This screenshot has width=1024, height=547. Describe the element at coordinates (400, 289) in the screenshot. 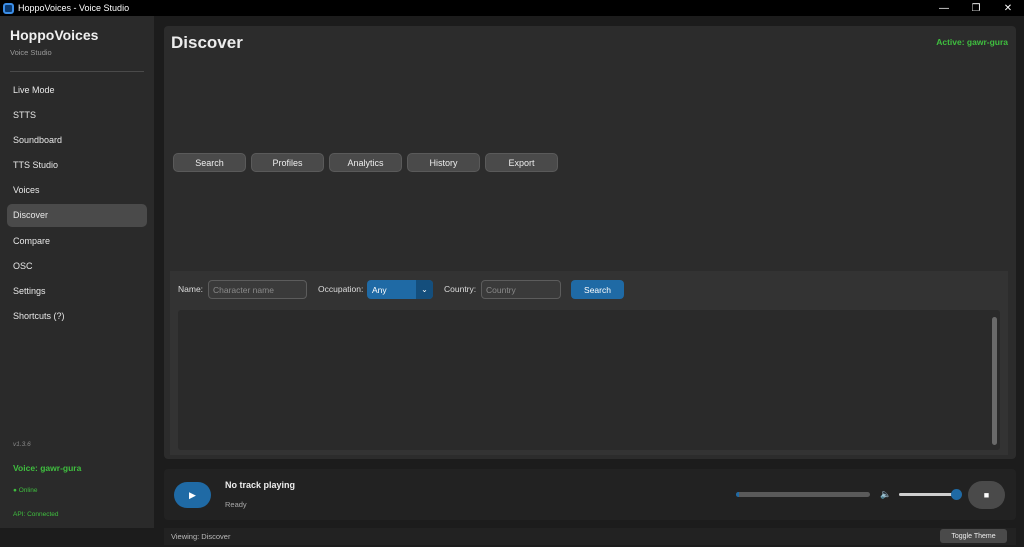

I see `occupation-select: Any ⌄` at that location.